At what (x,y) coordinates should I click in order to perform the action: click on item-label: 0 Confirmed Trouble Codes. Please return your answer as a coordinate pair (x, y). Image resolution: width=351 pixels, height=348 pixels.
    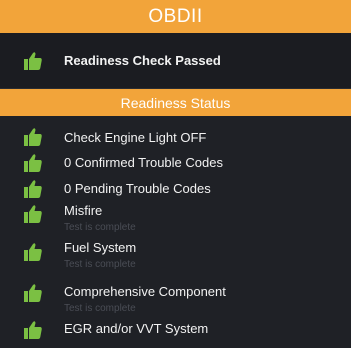
    Looking at the image, I should click on (143, 162).